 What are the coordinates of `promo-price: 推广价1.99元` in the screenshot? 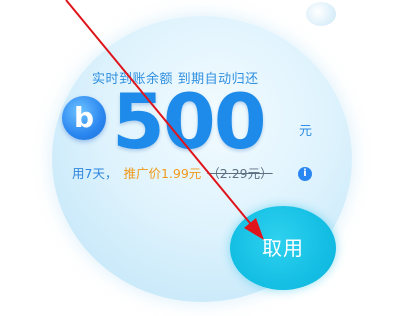 It's located at (162, 173).